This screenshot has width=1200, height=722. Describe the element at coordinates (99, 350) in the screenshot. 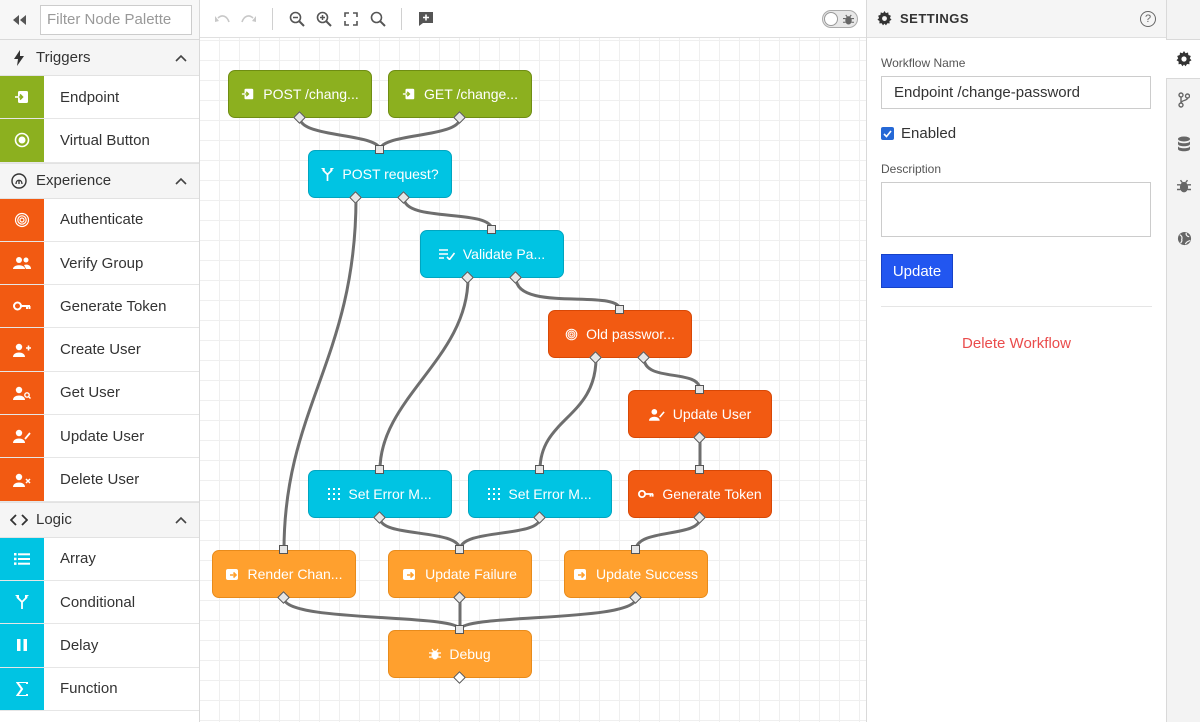

I see `palette-item-create-user: Create User` at that location.